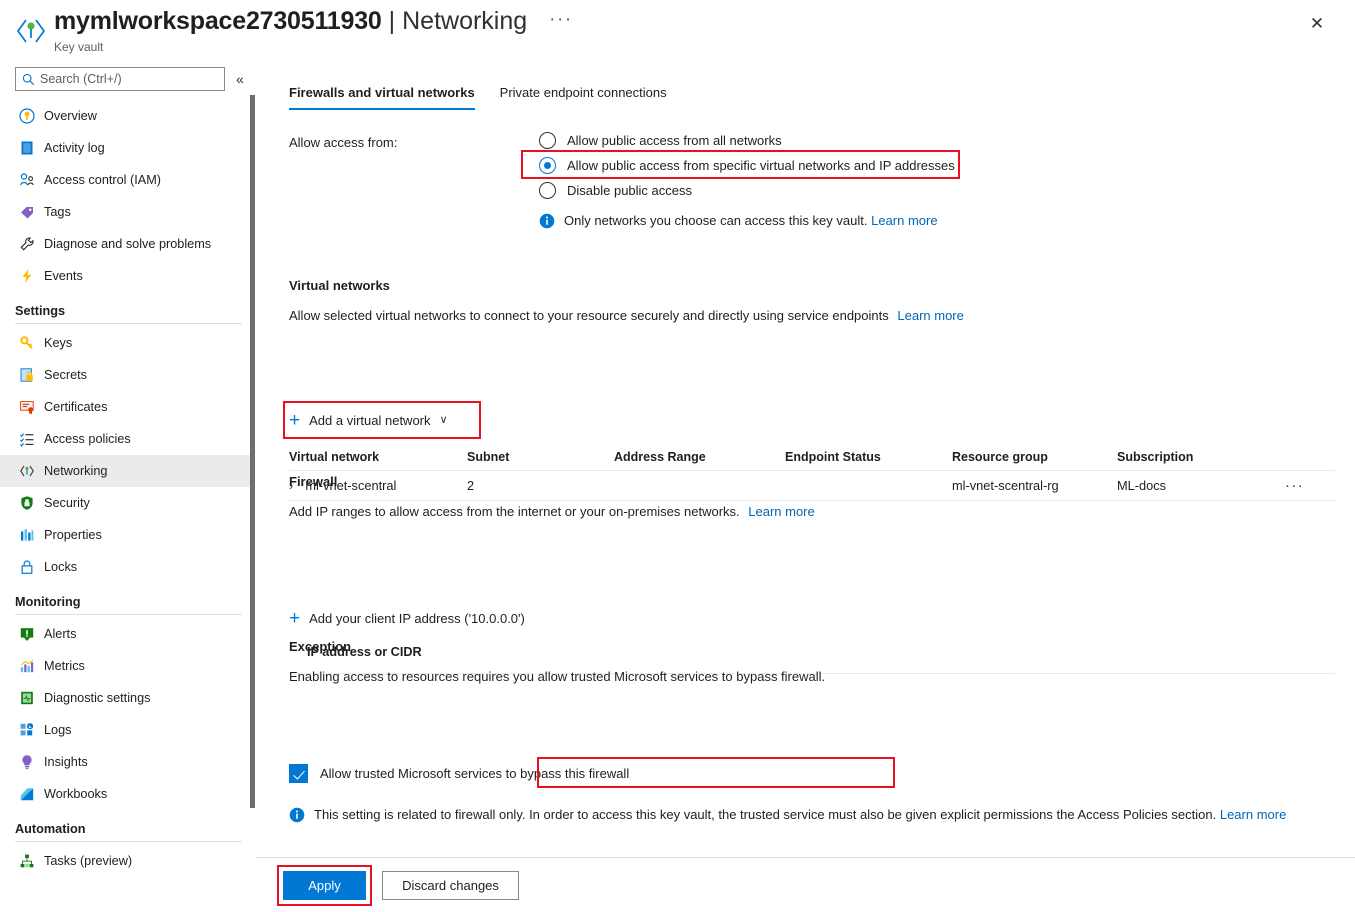  Describe the element at coordinates (128, 730) in the screenshot. I see `sidebar-item-logs: Logs` at that location.